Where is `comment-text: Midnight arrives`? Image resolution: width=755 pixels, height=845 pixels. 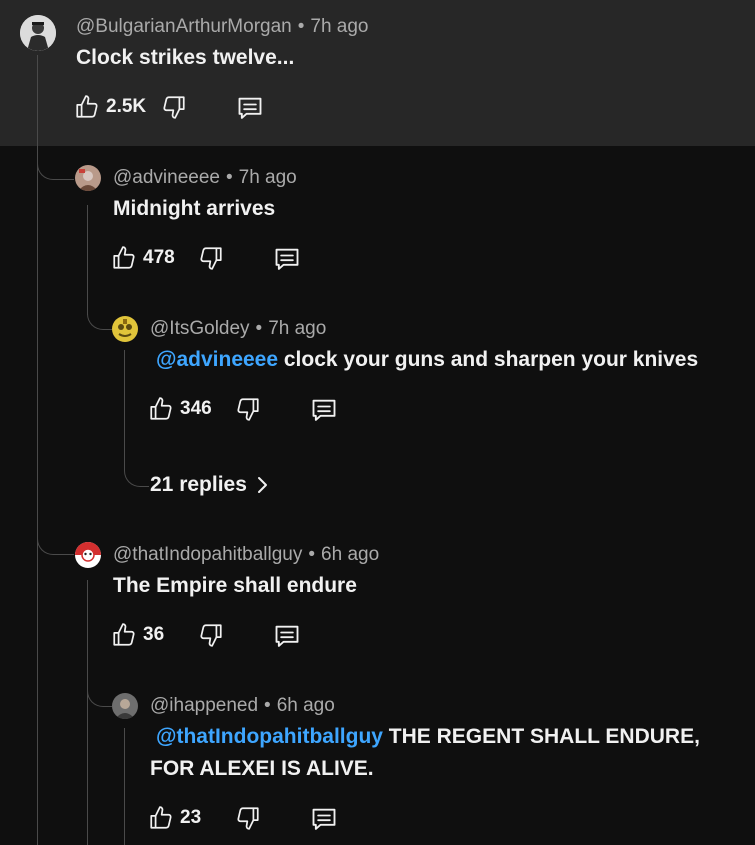
comment-text: Midnight arrives is located at coordinates (194, 208).